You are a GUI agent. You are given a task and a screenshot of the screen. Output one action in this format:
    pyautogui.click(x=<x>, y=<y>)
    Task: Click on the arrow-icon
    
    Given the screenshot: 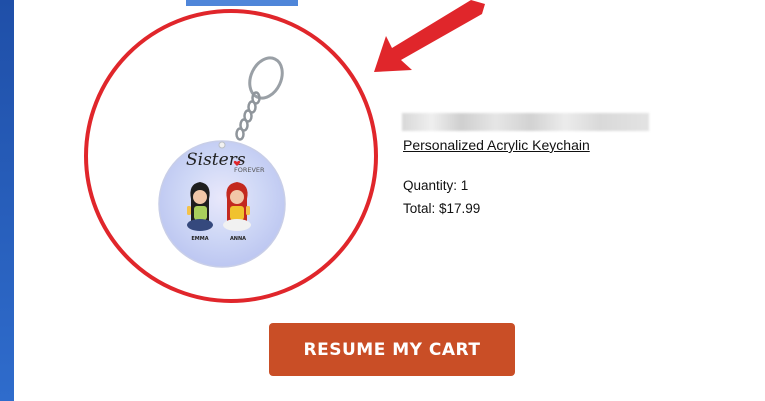 What is the action you would take?
    pyautogui.click(x=429, y=36)
    